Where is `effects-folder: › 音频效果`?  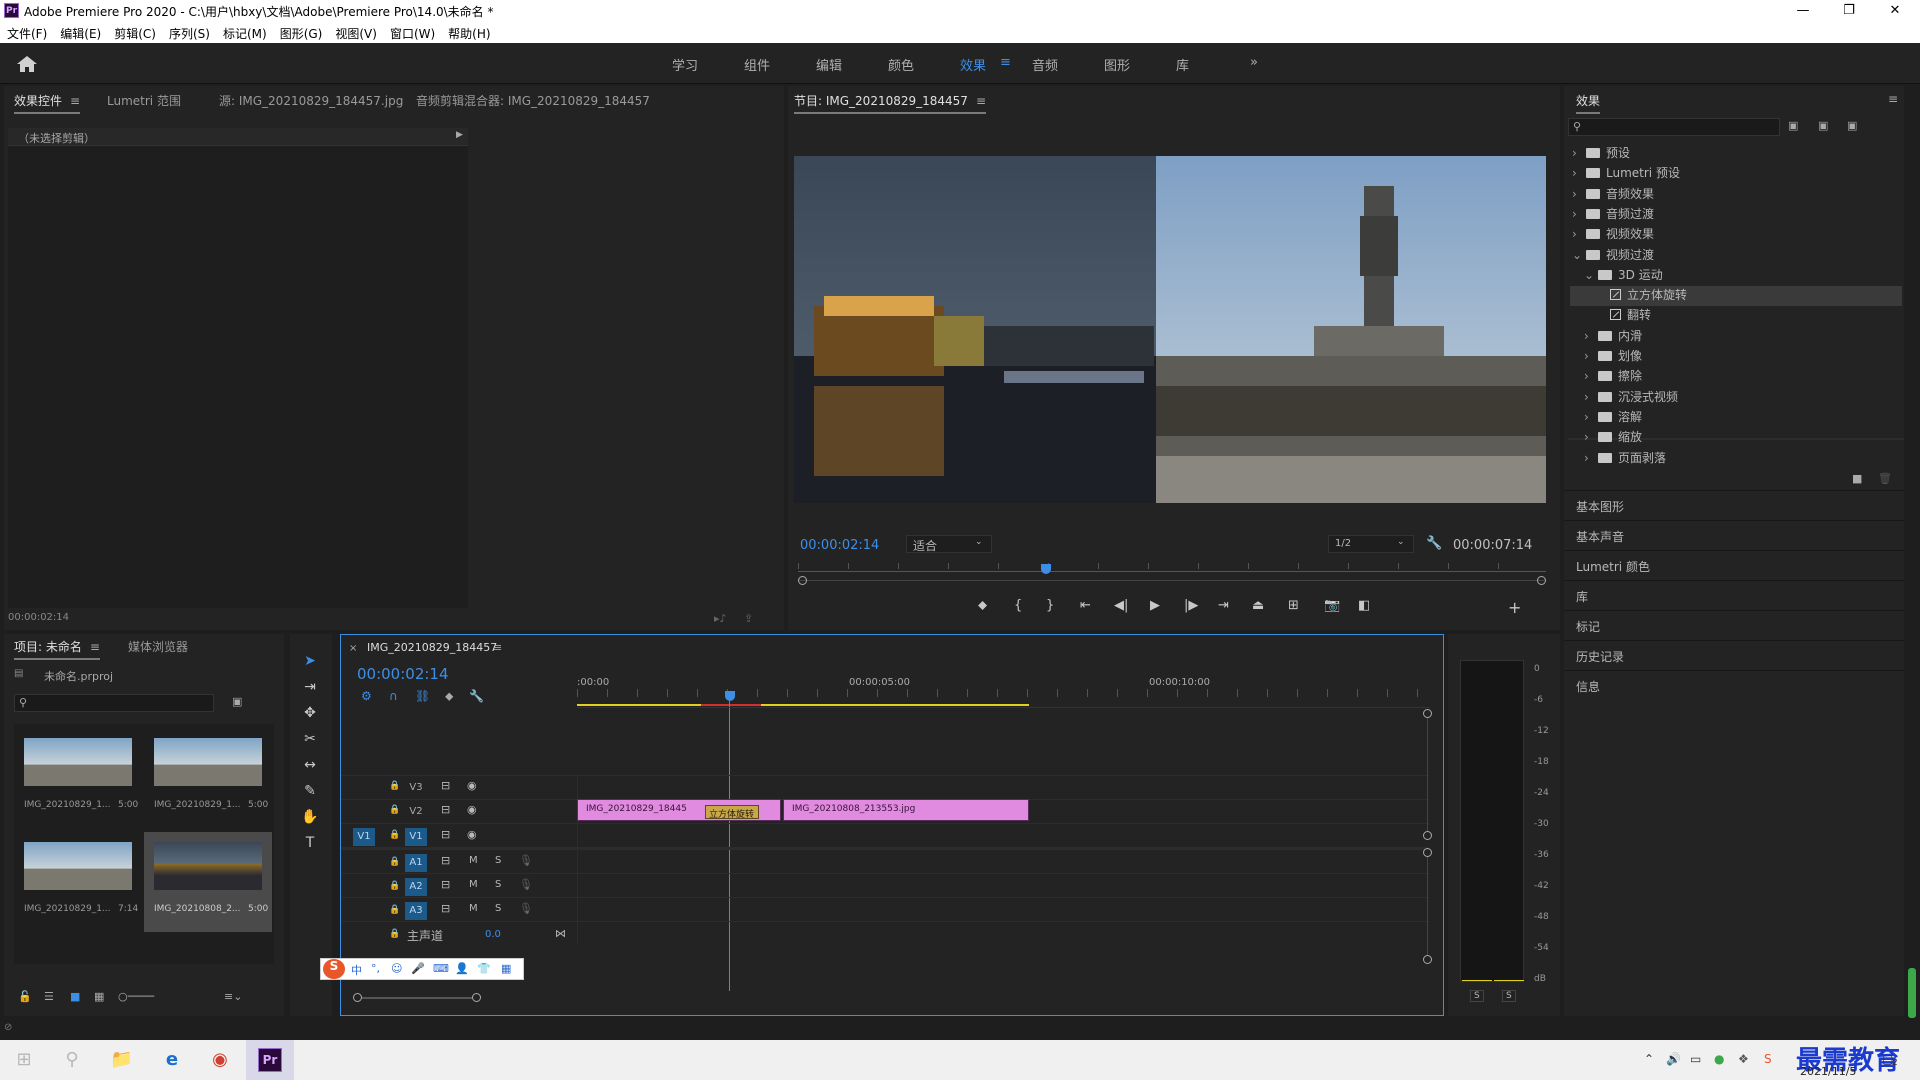 effects-folder: › 音频效果 is located at coordinates (1613, 195).